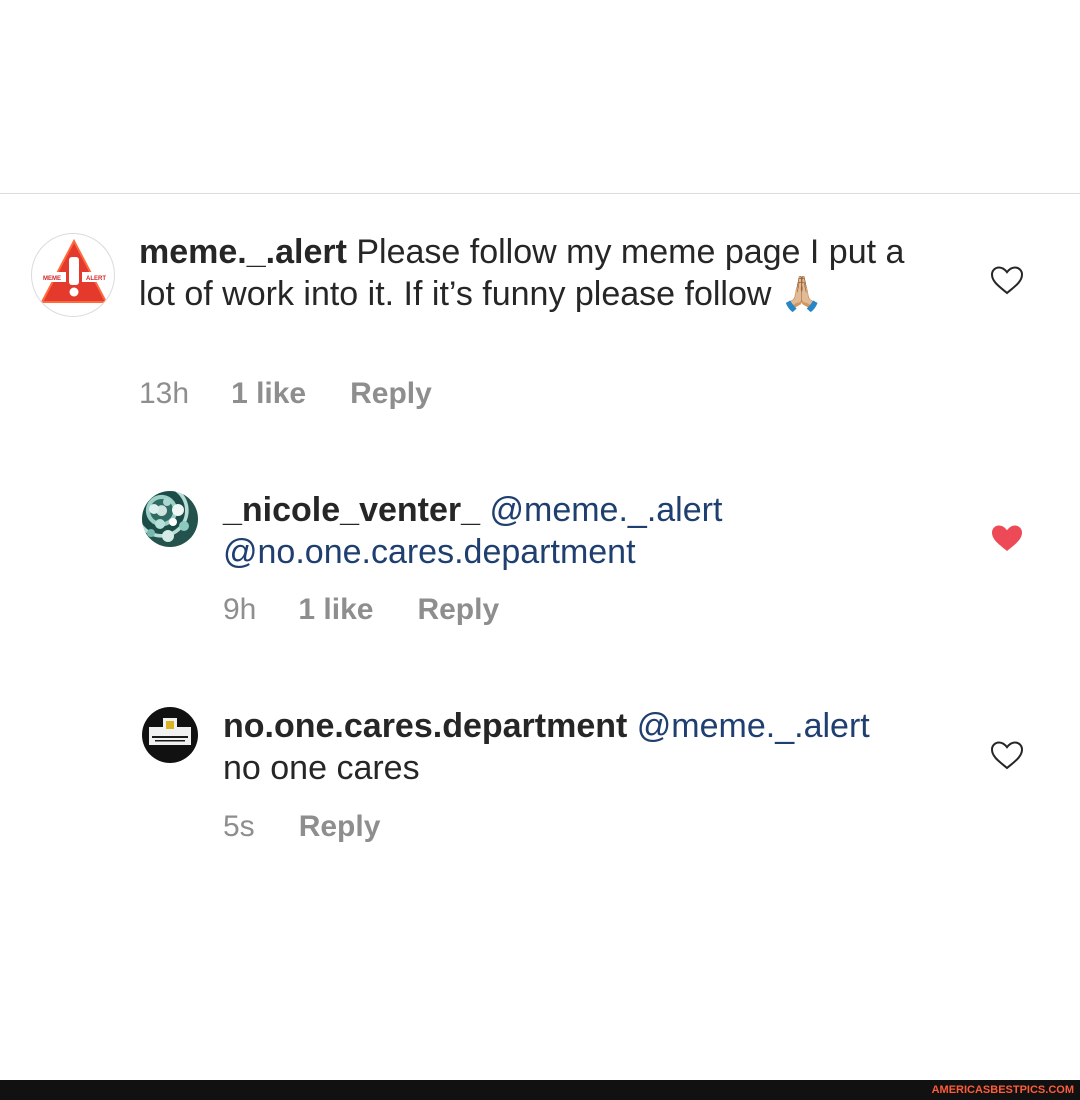  Describe the element at coordinates (351, 510) in the screenshot. I see `username-link: _nicole_venter_` at that location.